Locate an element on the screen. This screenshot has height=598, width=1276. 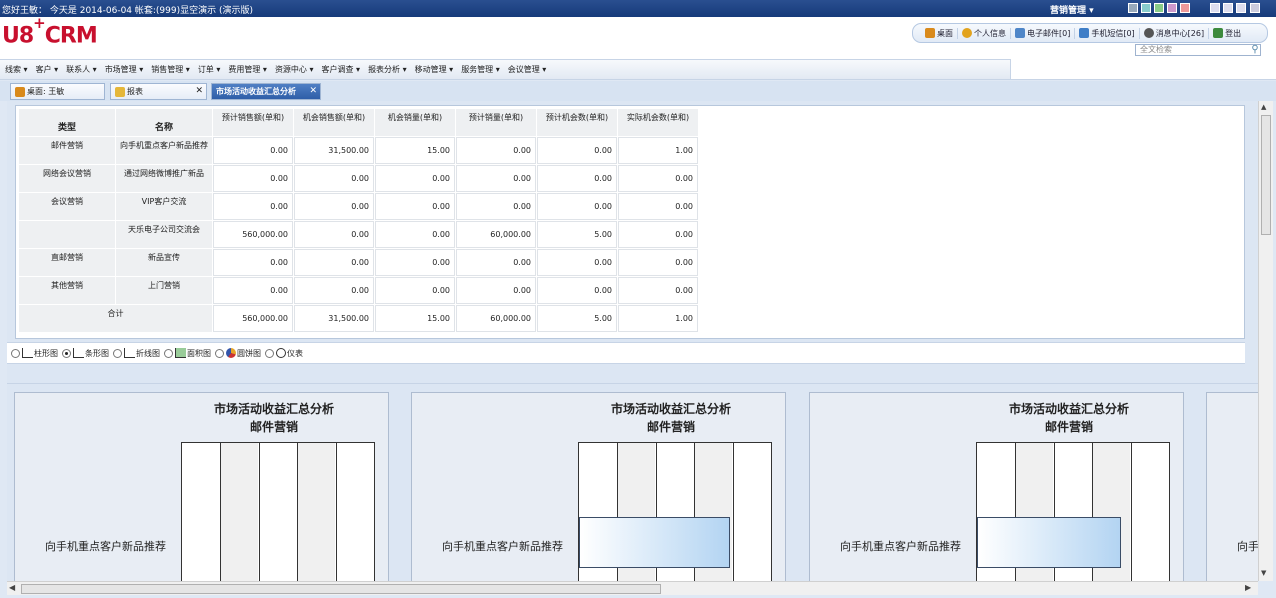
gauge-icon is located at coordinates (281, 353).